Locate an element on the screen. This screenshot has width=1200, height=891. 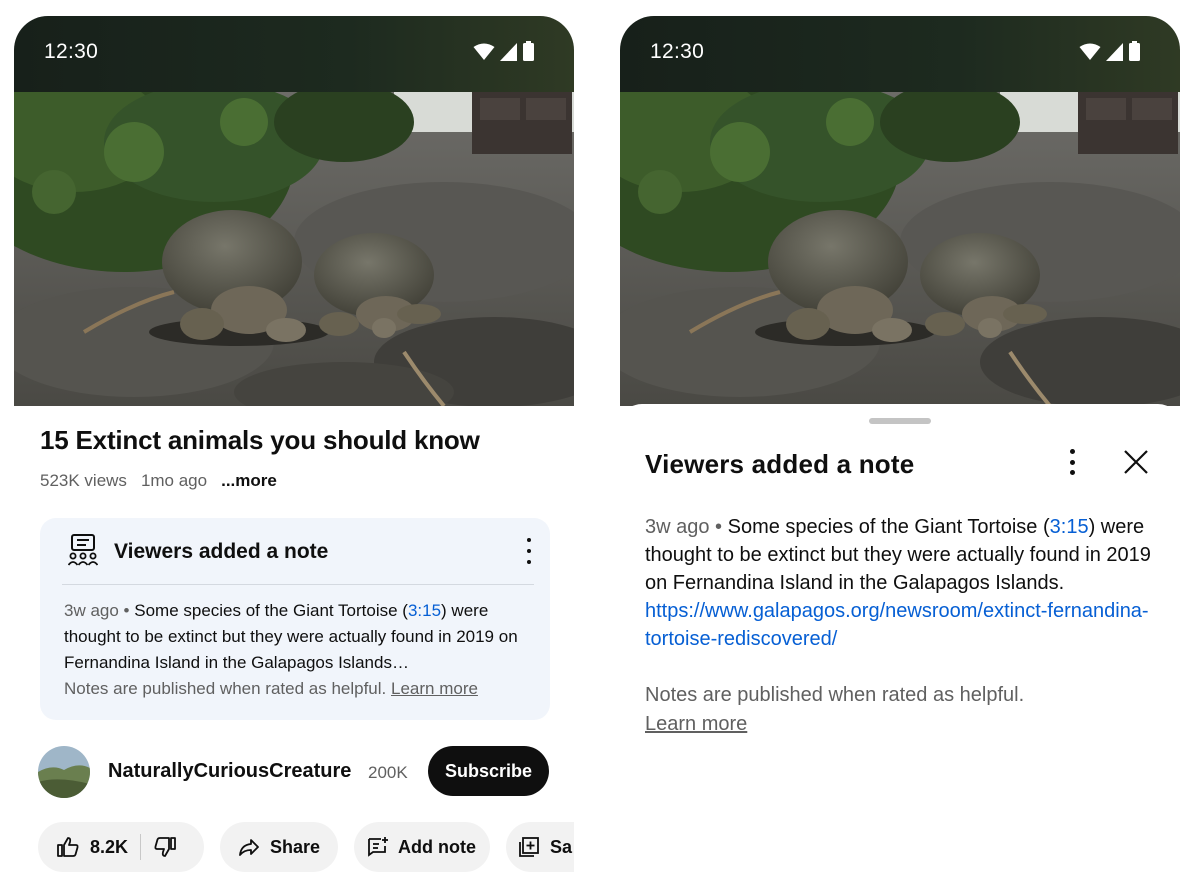
save-playlist-icon is located at coordinates (529, 847).